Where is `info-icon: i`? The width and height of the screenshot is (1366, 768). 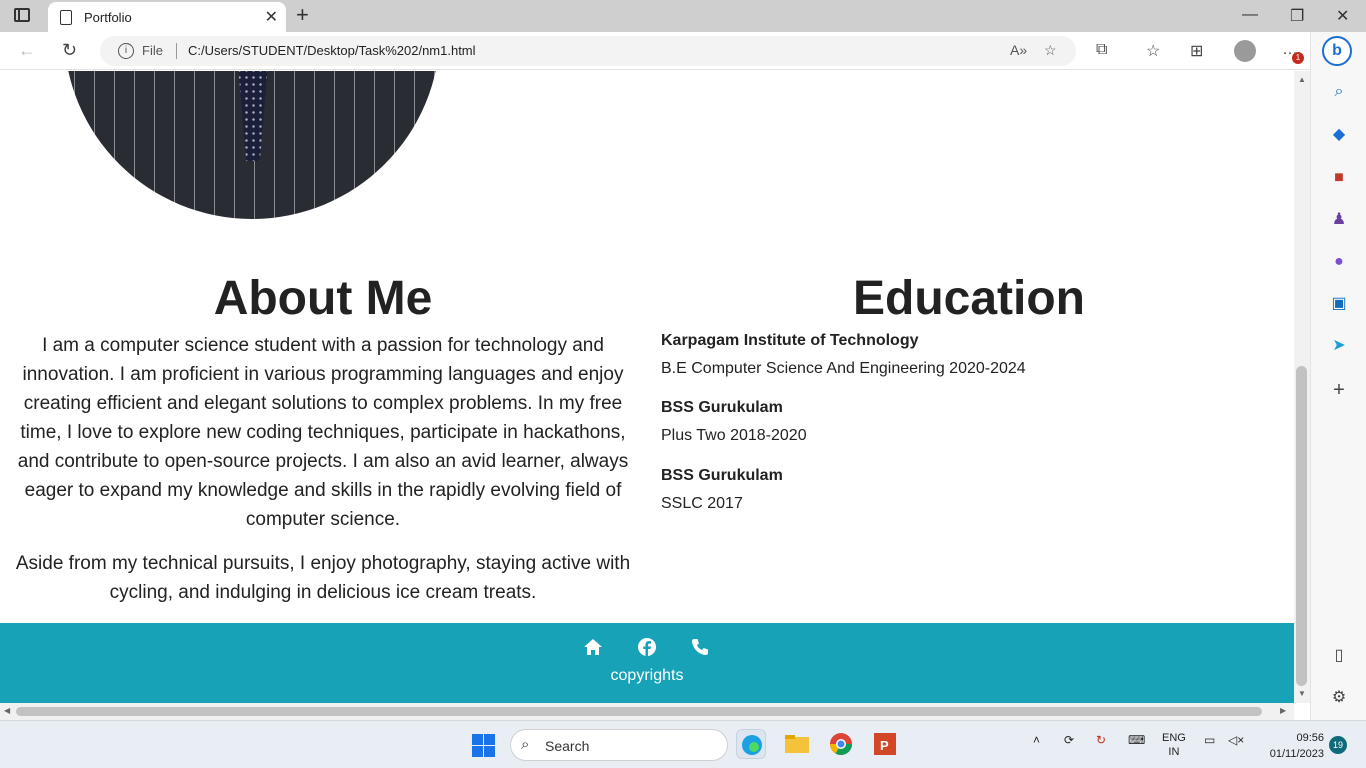 info-icon: i is located at coordinates (126, 51).